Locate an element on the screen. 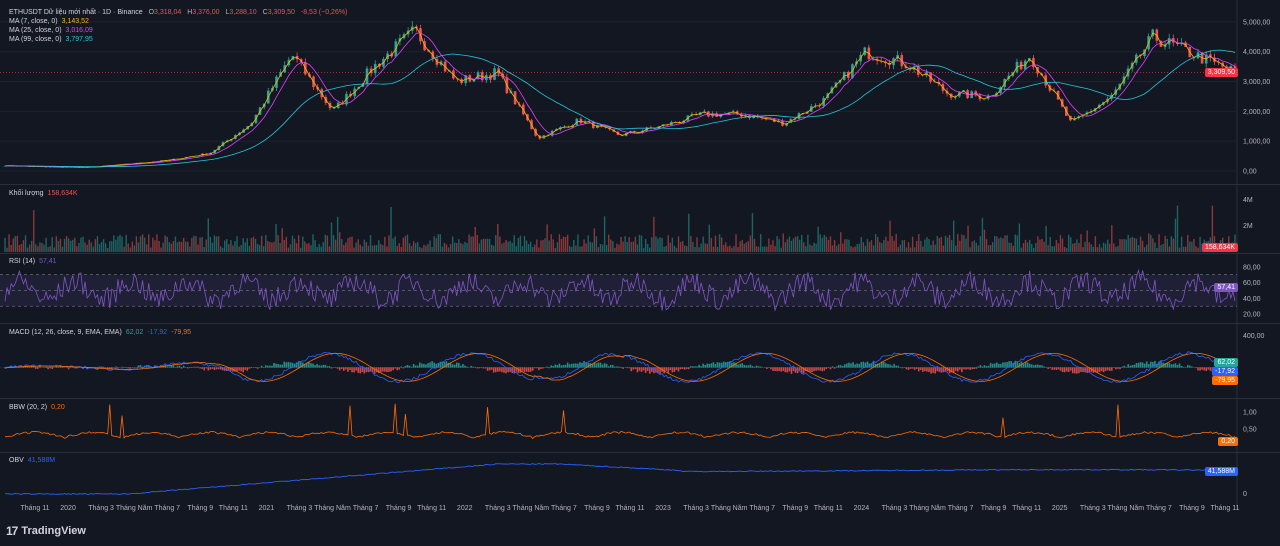  bbw-legend: BBW (20, 2) 0,20 is located at coordinates (39, 407).